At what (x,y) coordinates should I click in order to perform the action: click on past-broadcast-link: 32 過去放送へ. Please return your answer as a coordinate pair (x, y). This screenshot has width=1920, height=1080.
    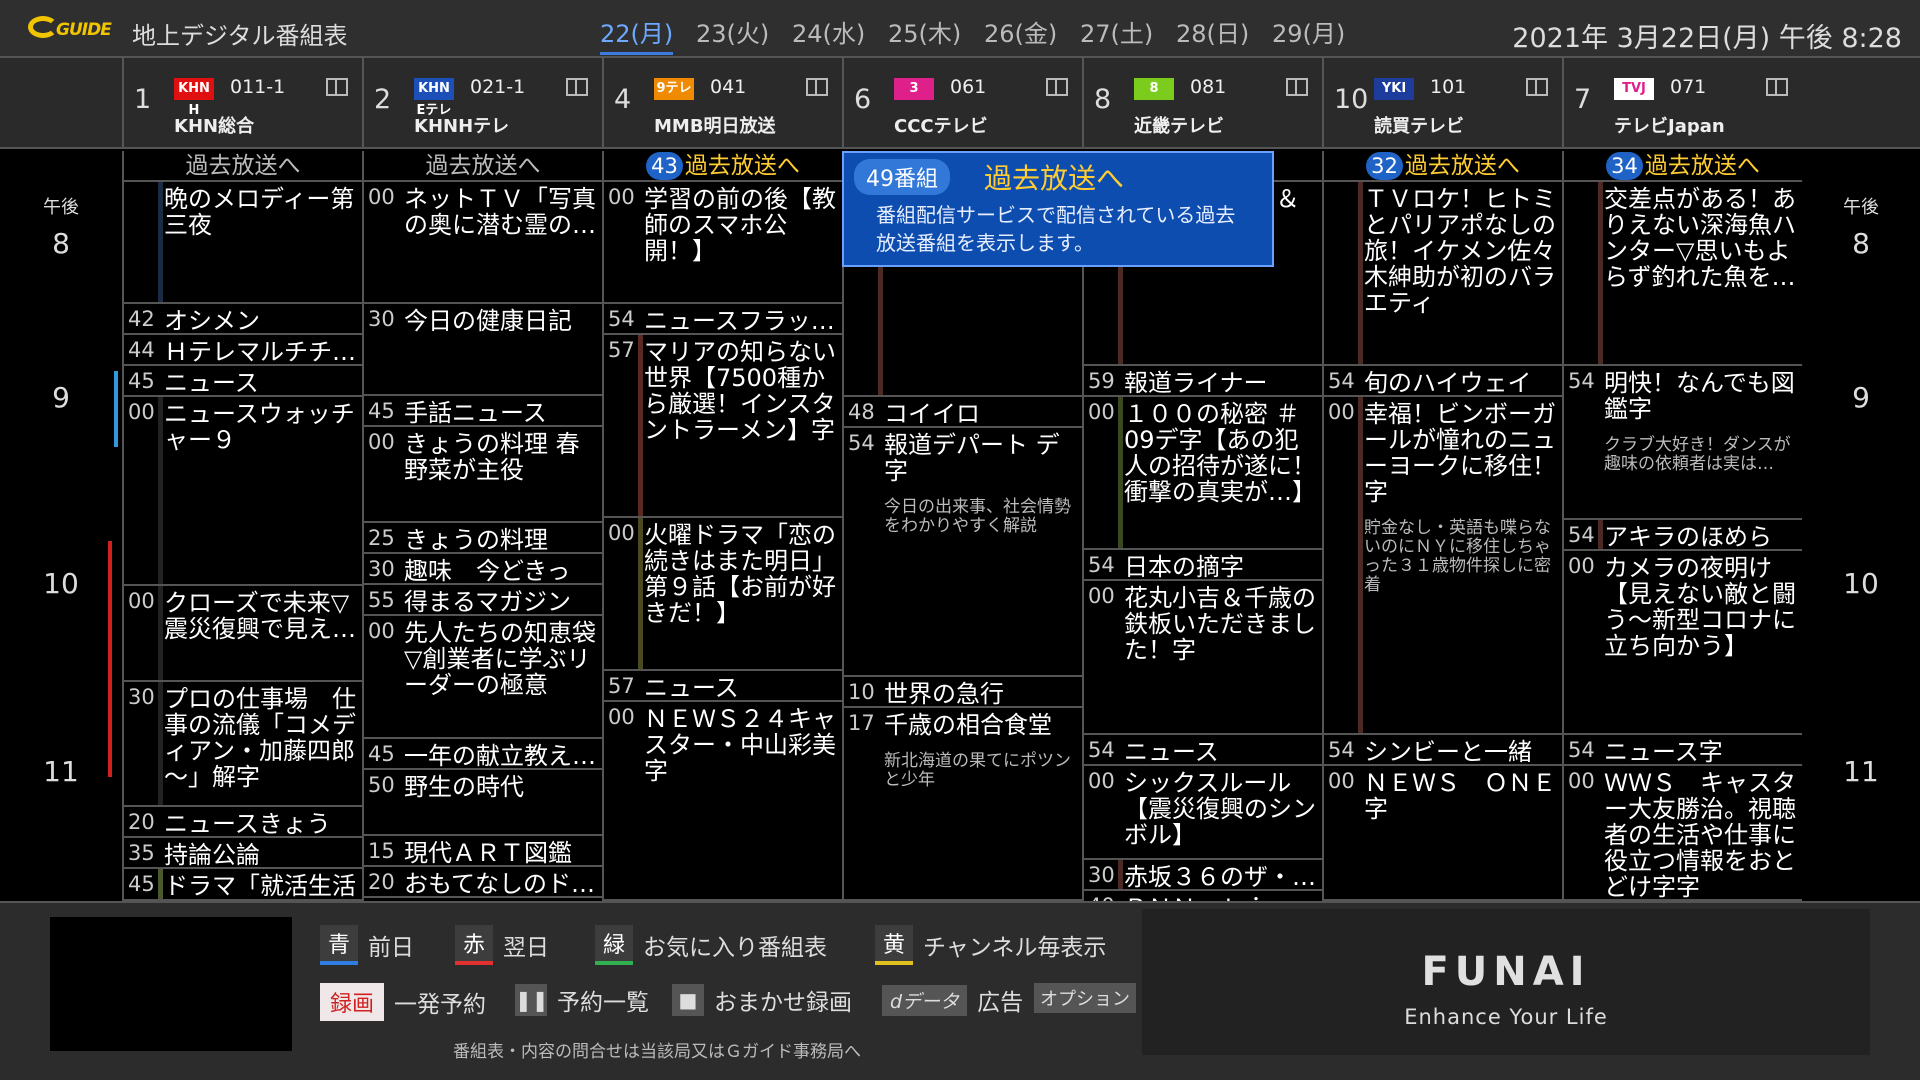
    Looking at the image, I should click on (1443, 166).